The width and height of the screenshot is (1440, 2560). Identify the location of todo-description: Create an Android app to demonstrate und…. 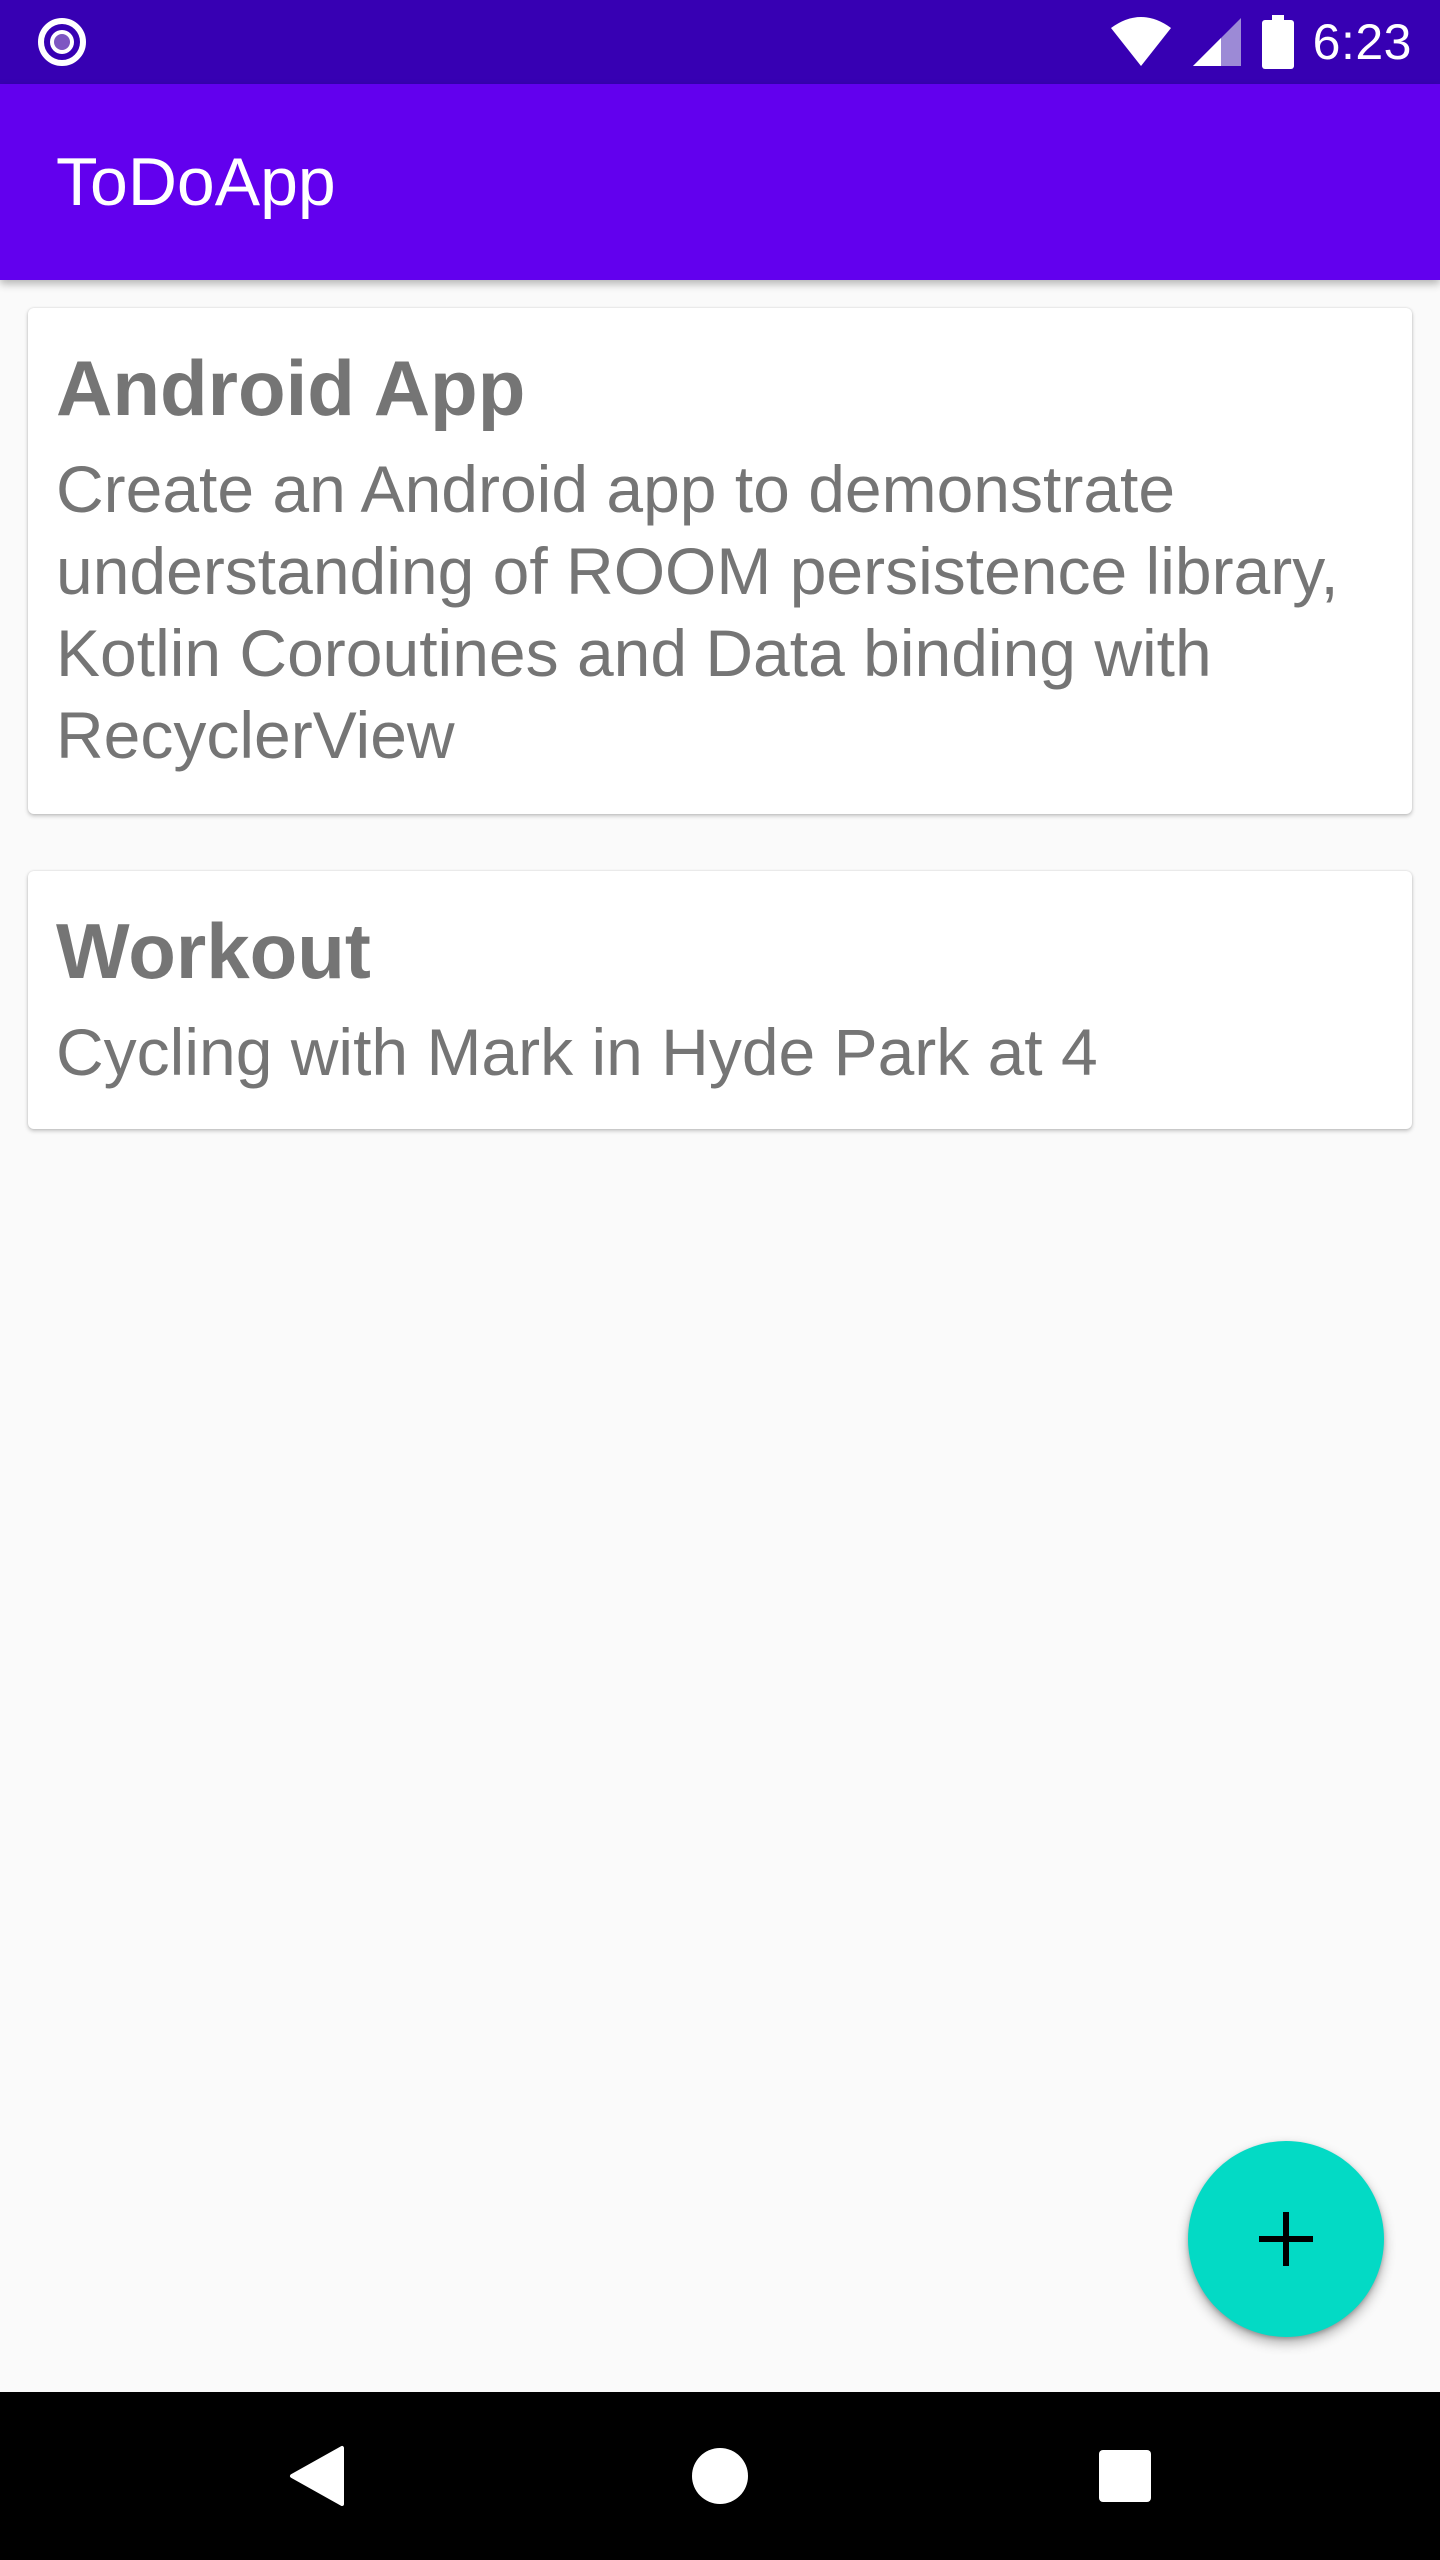
(697, 612).